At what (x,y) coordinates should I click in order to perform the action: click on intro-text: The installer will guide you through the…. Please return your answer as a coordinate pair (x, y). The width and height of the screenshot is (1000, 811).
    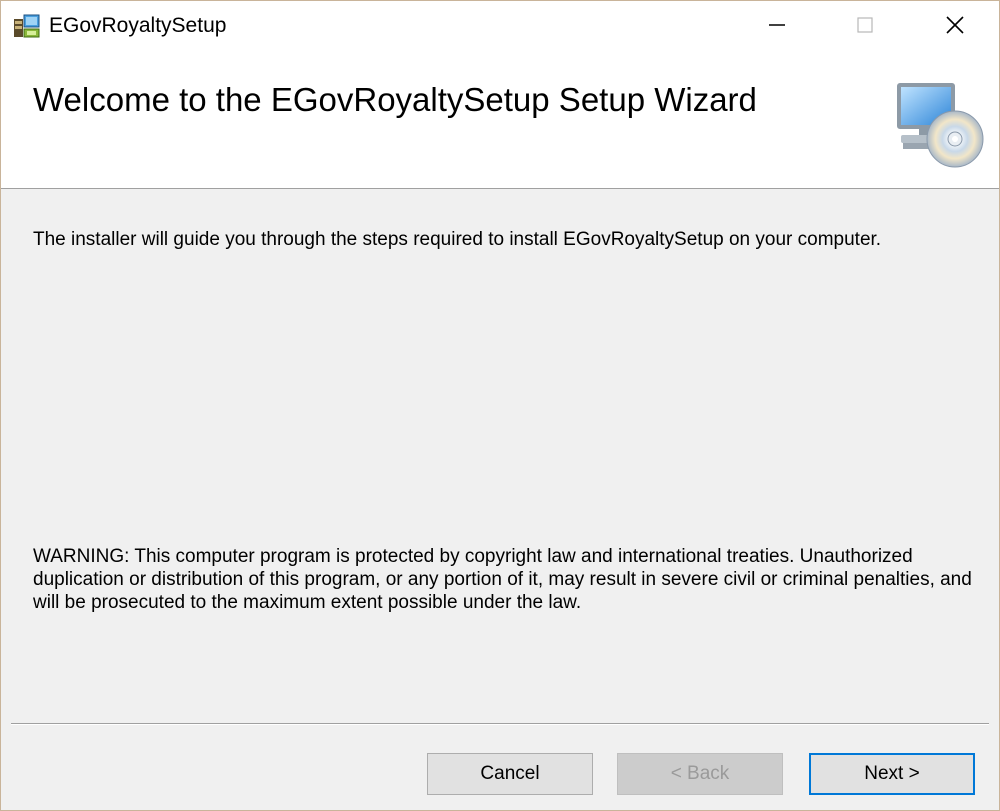
    Looking at the image, I should click on (457, 239).